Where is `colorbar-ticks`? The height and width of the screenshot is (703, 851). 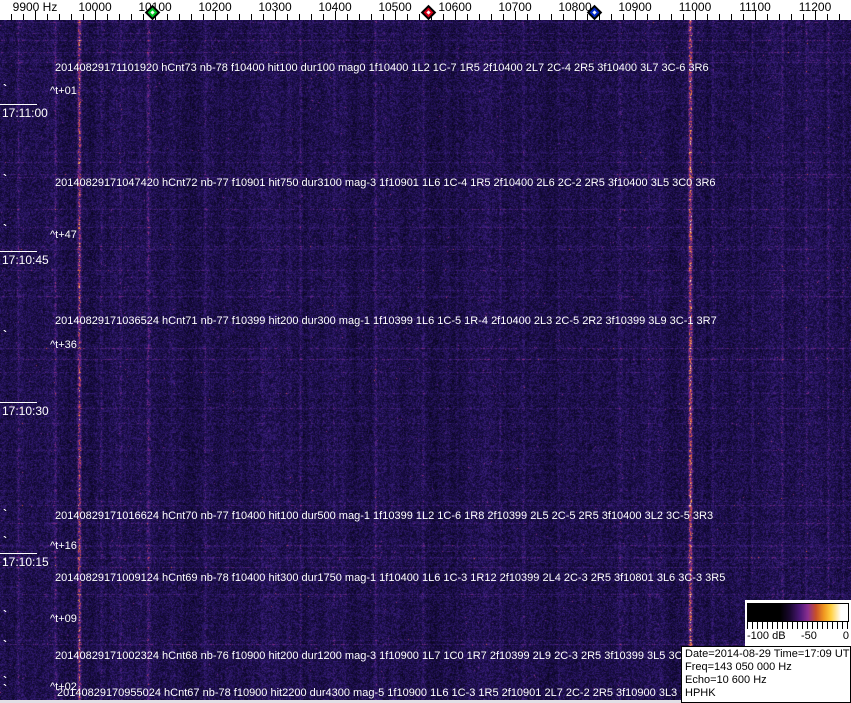 colorbar-ticks is located at coordinates (798, 626).